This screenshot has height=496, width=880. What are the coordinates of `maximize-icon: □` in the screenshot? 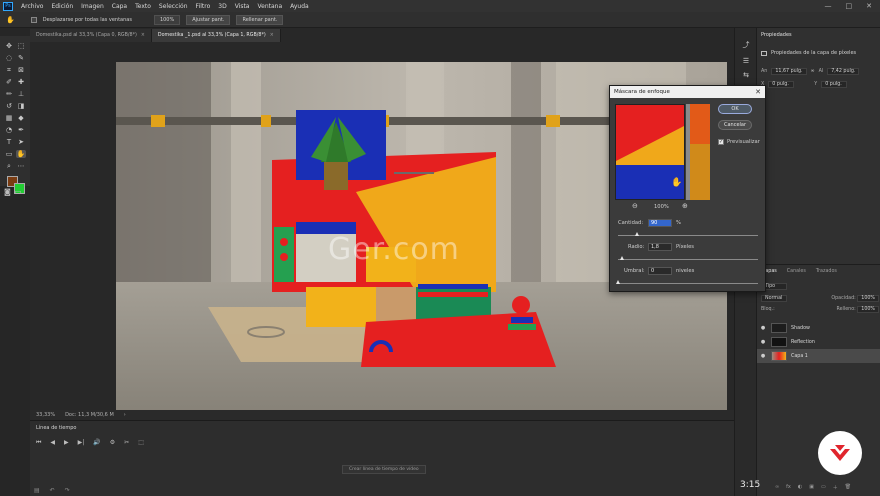 It's located at (849, 6).